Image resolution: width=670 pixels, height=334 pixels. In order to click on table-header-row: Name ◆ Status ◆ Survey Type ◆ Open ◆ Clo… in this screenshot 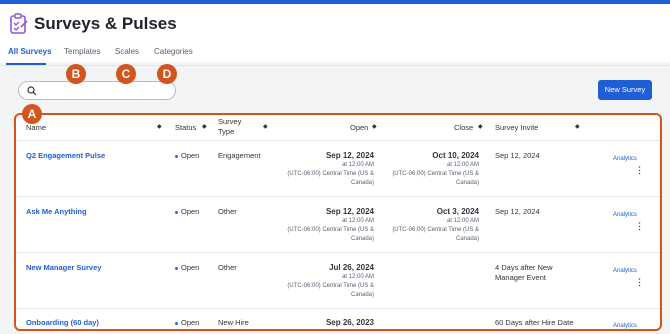, I will do `click(338, 127)`.